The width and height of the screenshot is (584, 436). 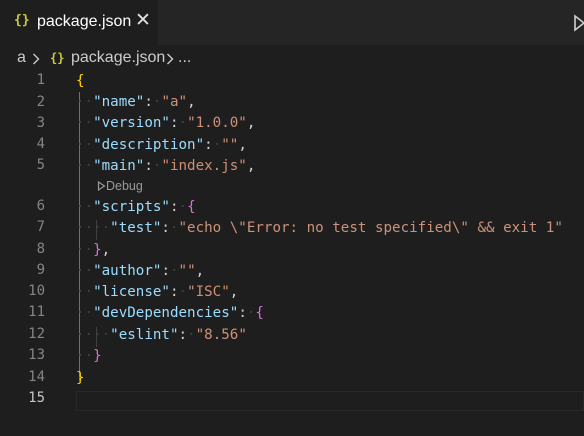 I want to click on current-line-highlight, so click(x=330, y=401).